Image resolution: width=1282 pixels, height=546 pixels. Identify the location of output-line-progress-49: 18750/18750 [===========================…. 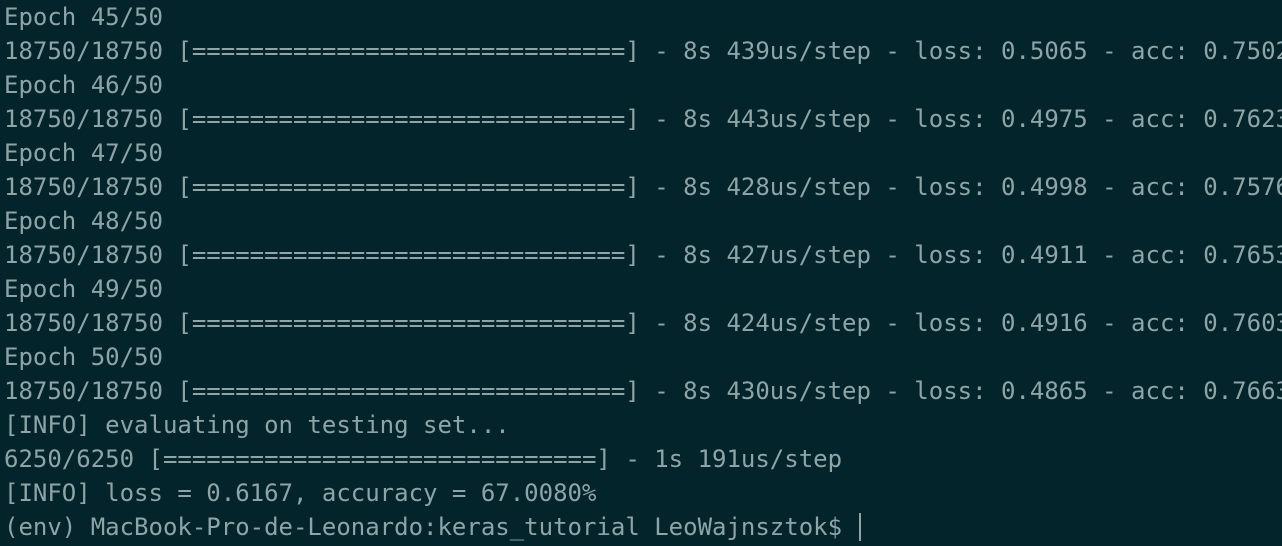
(643, 323).